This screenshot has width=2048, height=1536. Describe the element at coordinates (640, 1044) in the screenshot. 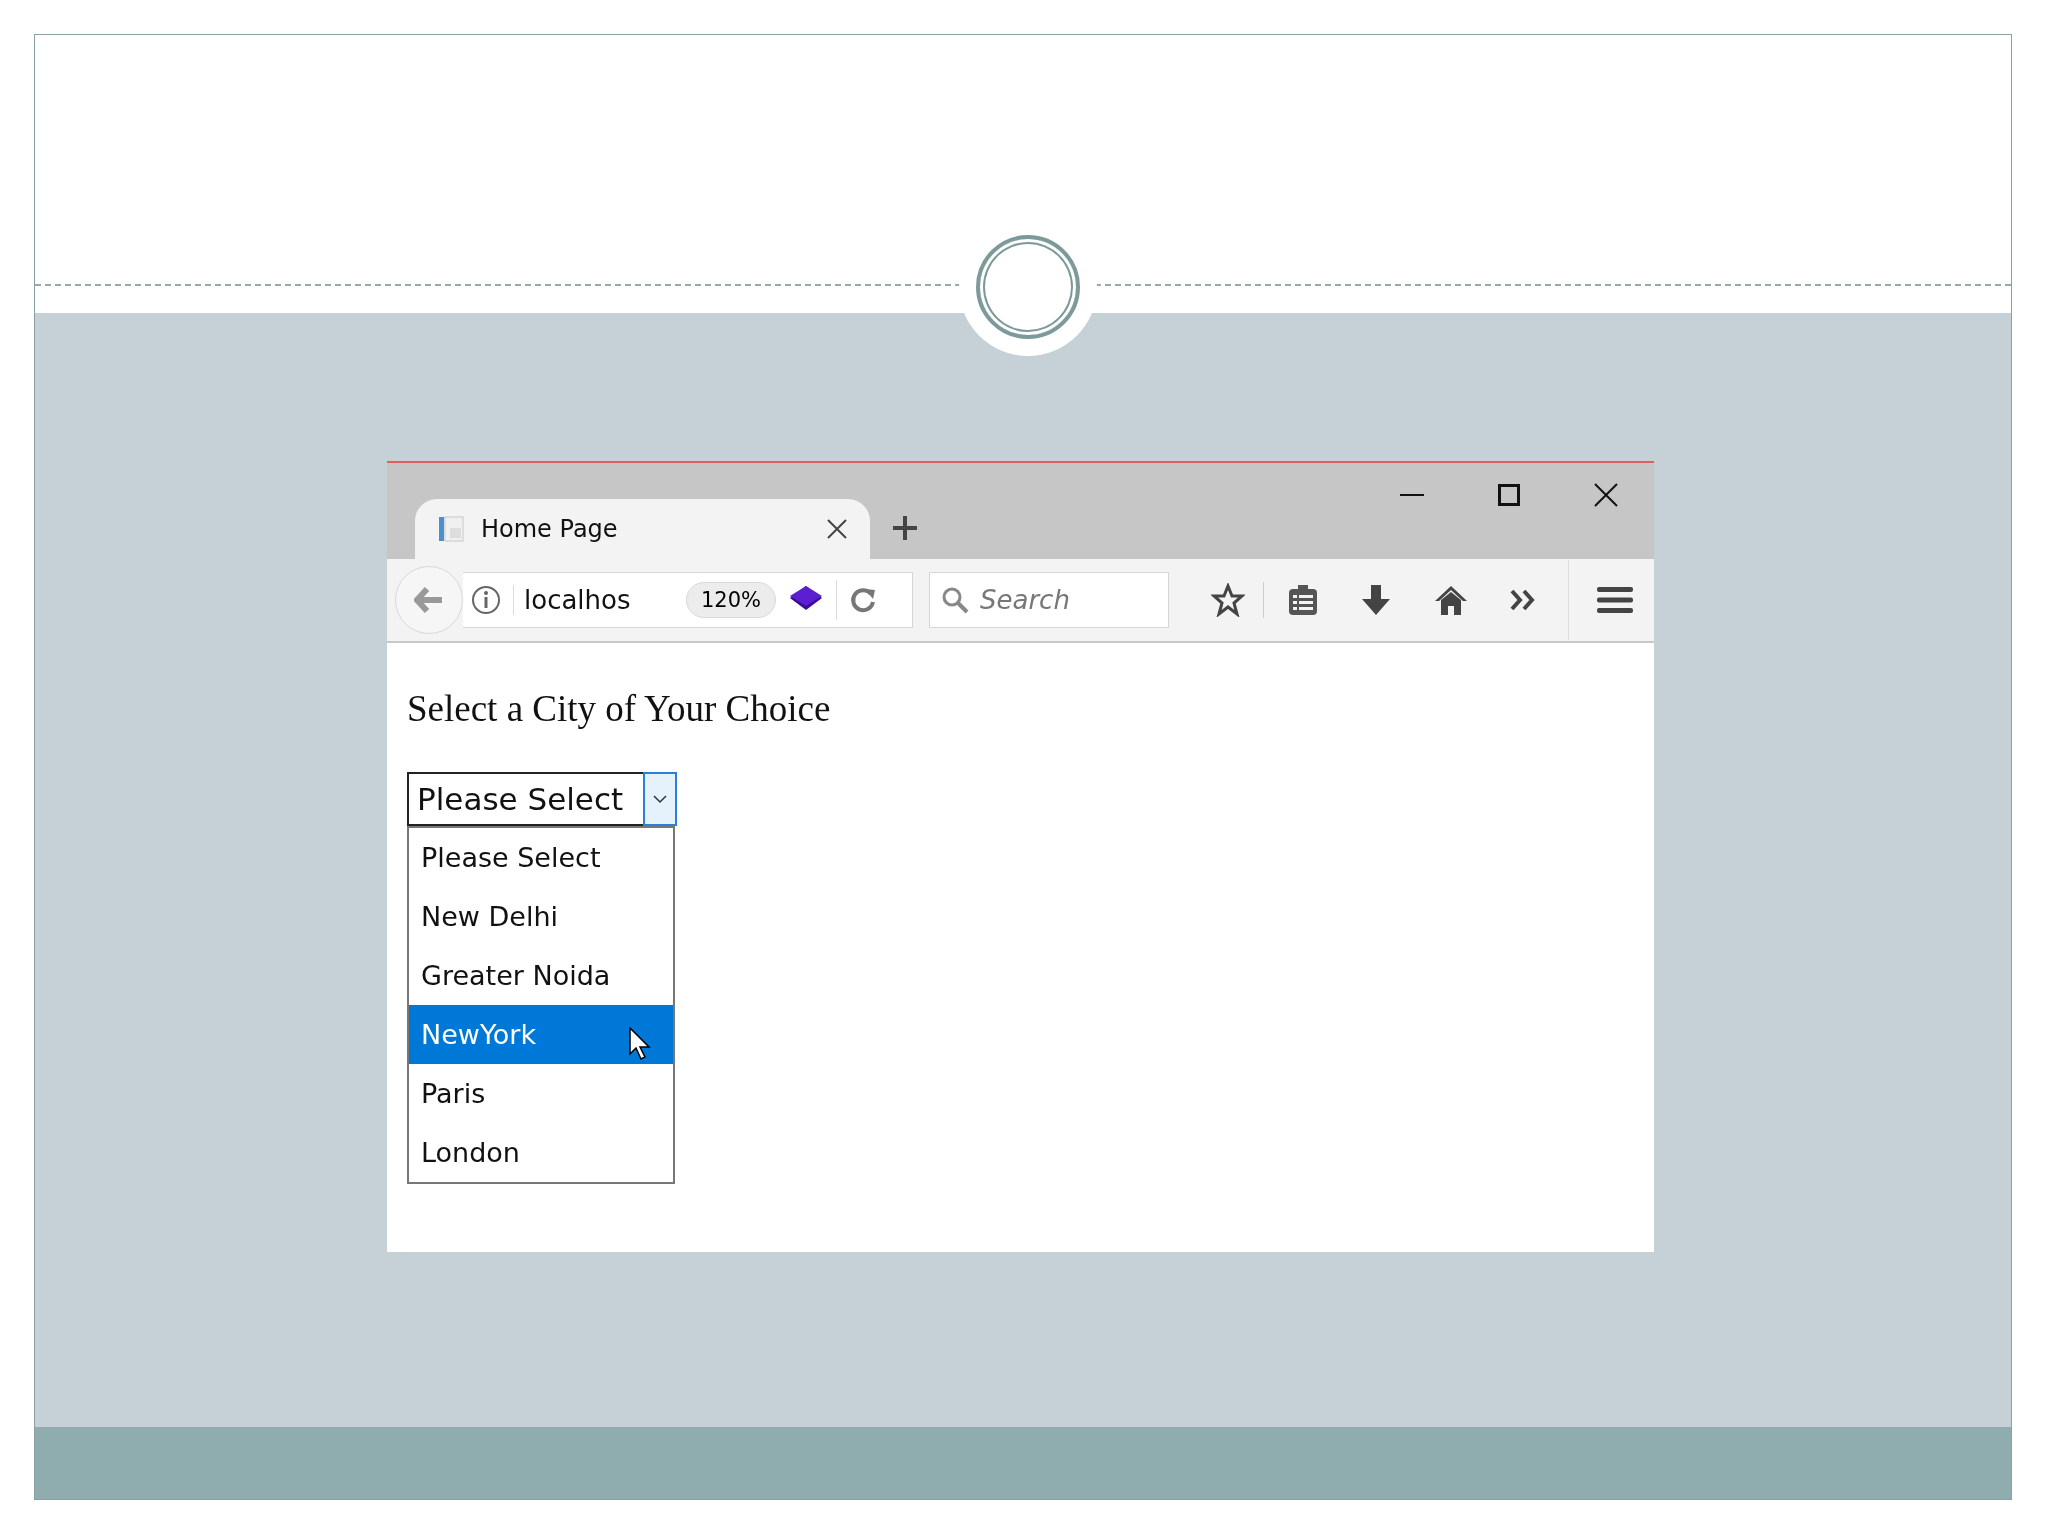

I see `cursor-icon` at that location.